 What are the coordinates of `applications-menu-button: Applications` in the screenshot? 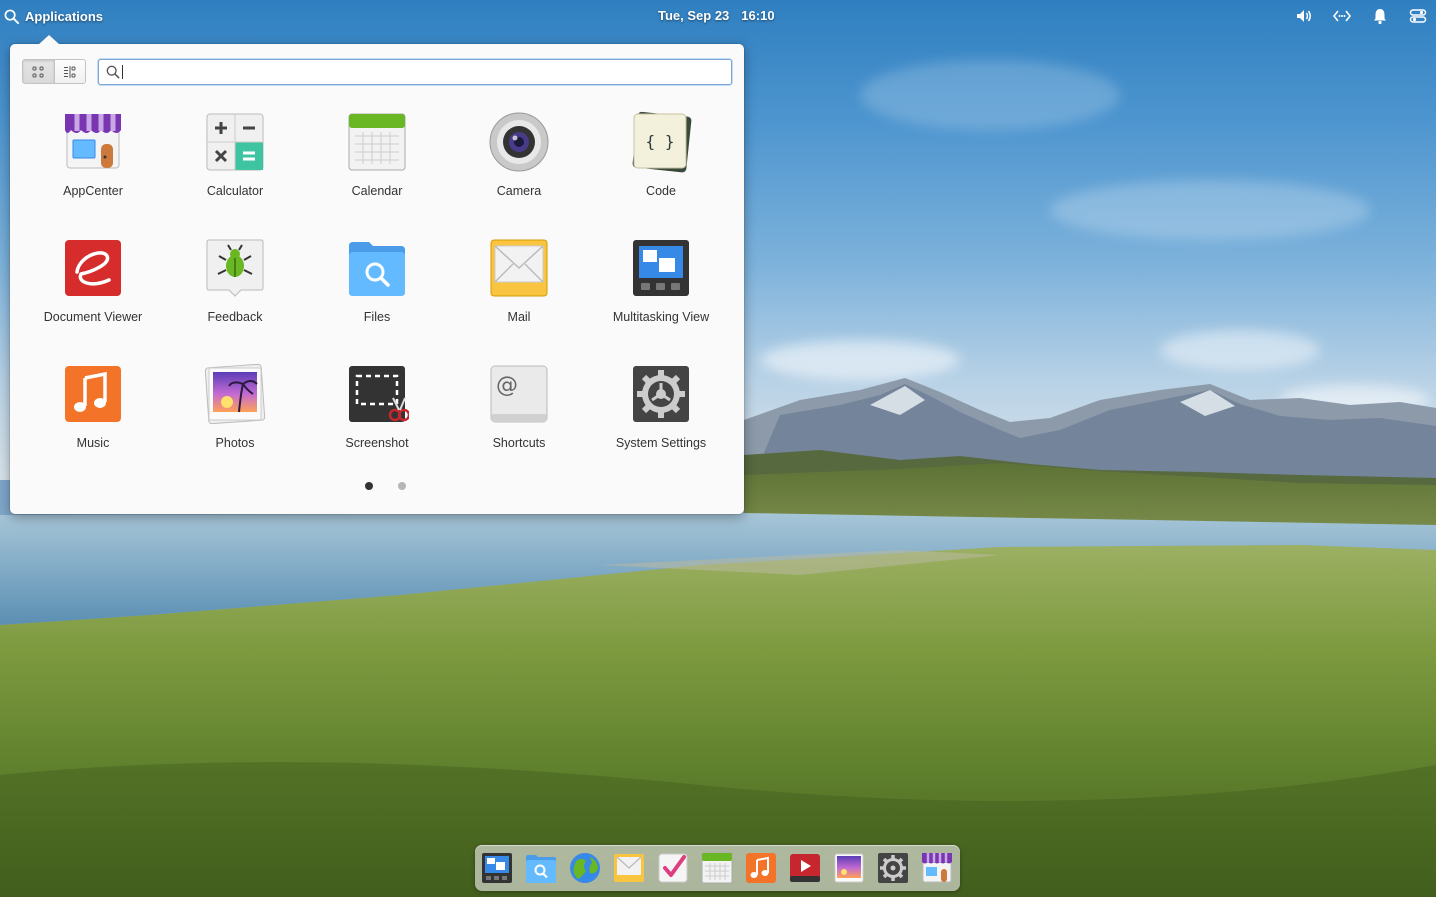 It's located at (53, 16).